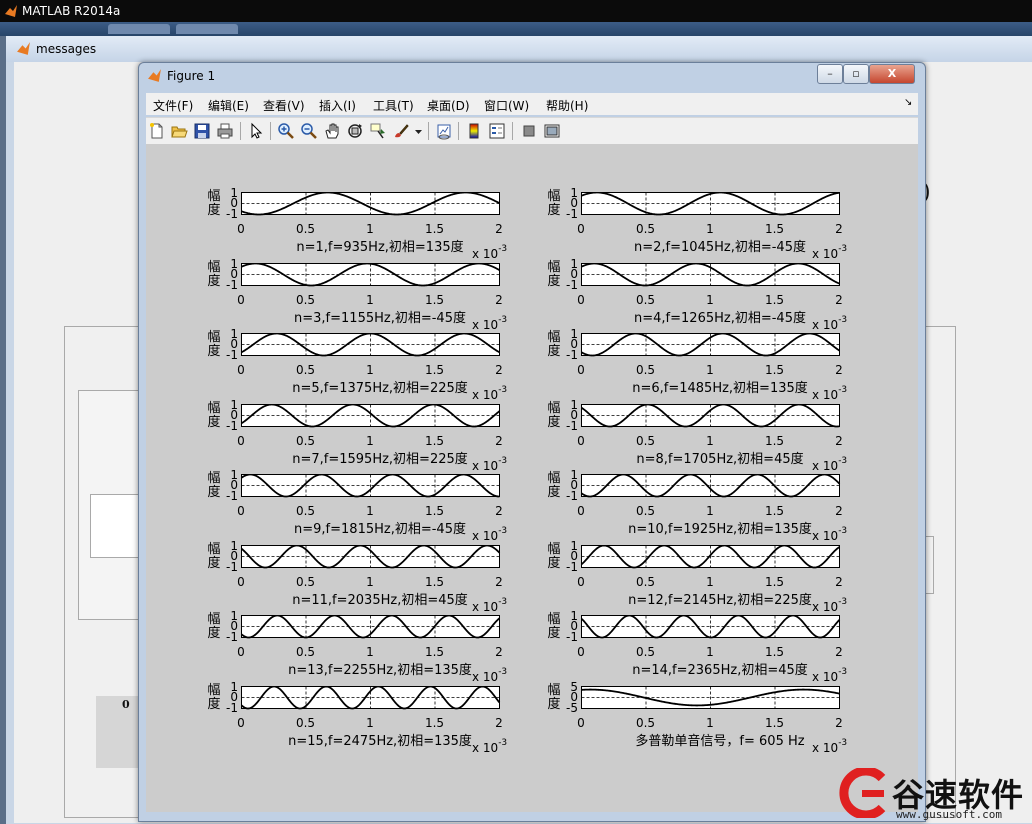 This screenshot has width=1032, height=824. What do you see at coordinates (448, 105) in the screenshot?
I see `menu-desktop: 桌面(D)` at bounding box center [448, 105].